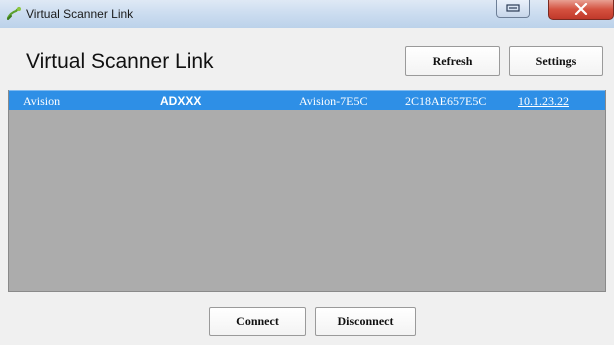  Describe the element at coordinates (14, 14) in the screenshot. I see `app-link-icon` at that location.